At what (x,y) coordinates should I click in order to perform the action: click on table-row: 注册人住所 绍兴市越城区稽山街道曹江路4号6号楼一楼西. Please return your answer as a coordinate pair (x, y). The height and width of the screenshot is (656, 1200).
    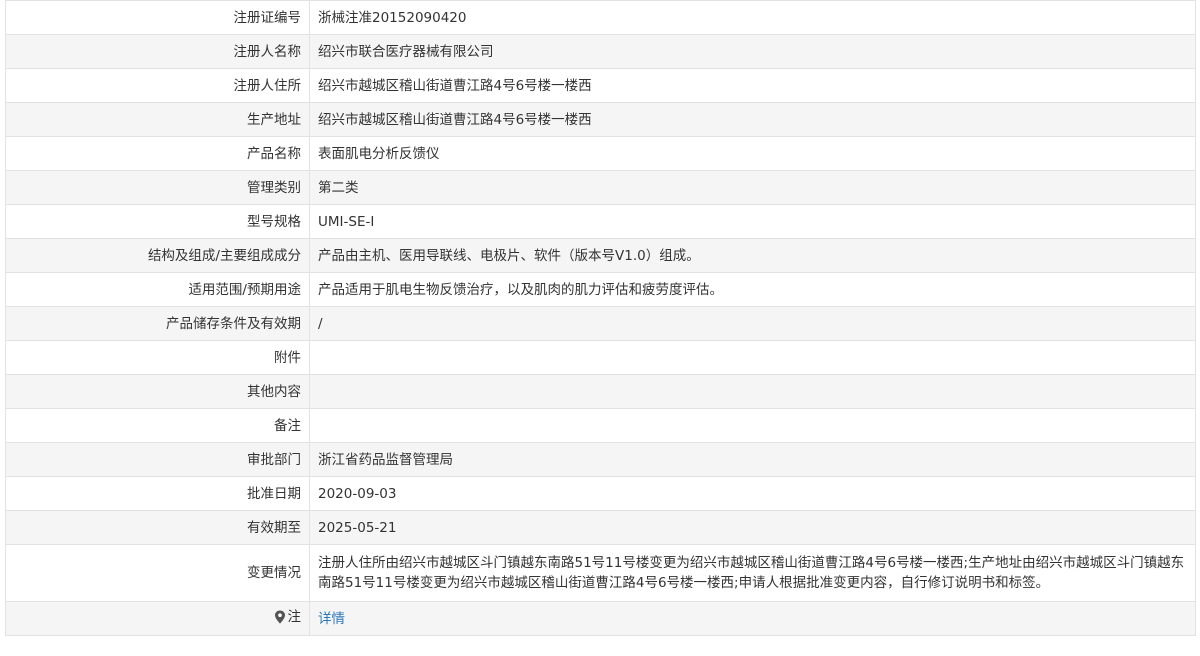
    Looking at the image, I should click on (600, 85).